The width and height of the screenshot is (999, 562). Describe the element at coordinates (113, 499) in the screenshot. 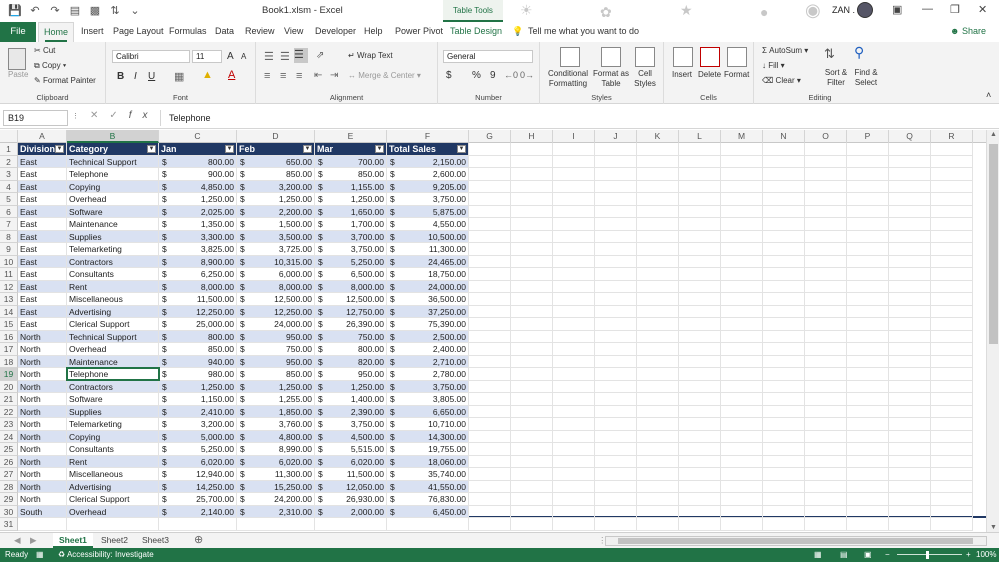

I see `text-cell: Clerical Support` at that location.